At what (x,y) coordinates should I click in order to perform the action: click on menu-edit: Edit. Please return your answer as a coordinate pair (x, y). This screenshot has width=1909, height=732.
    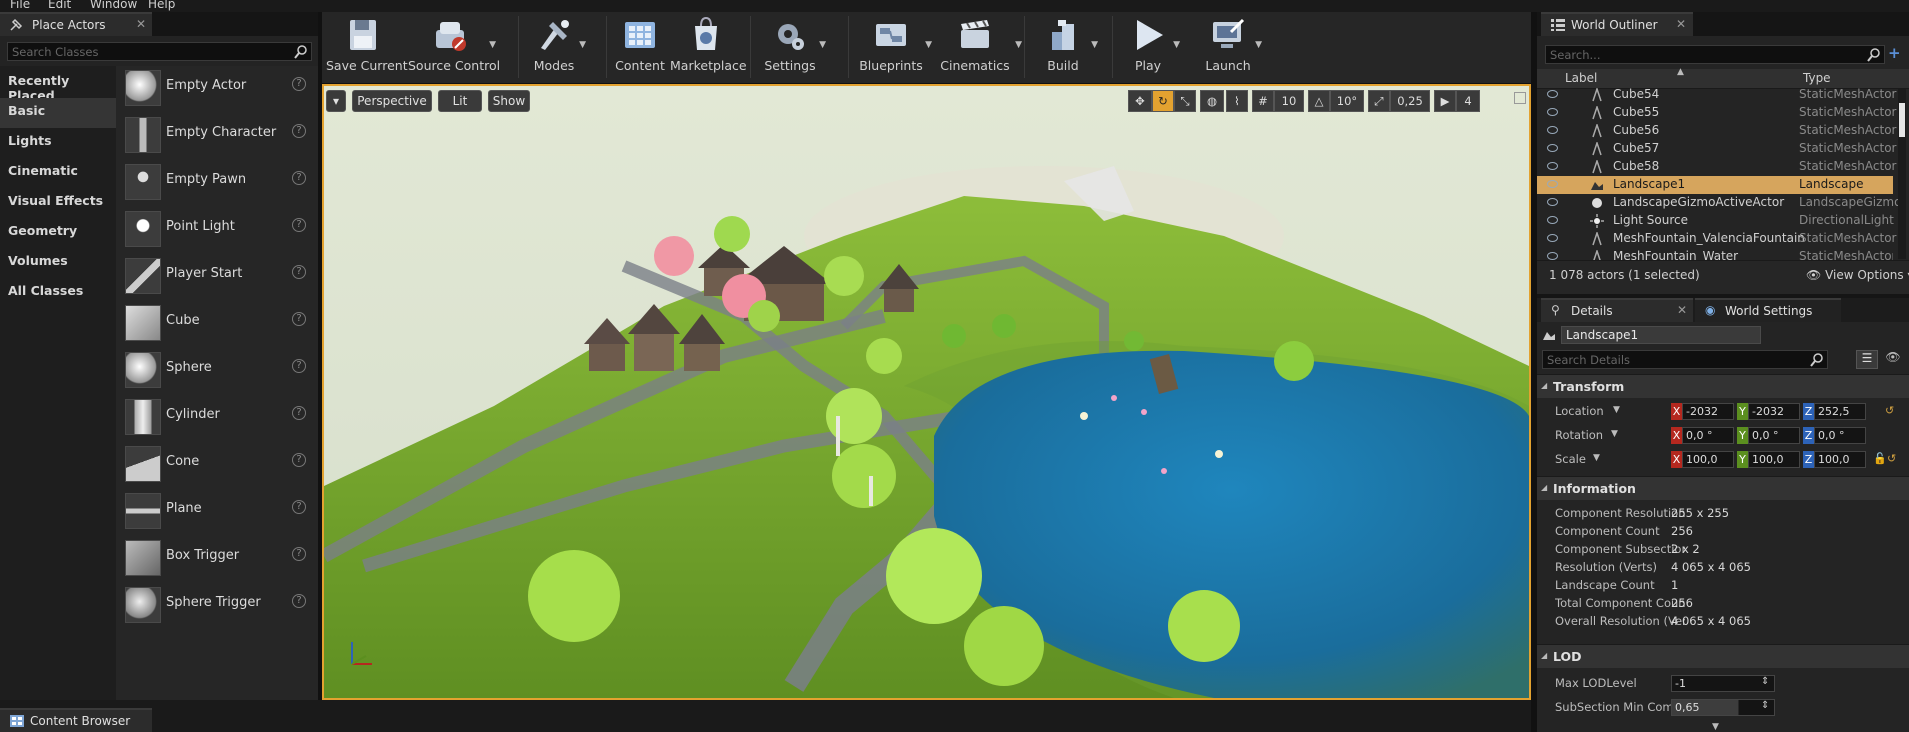
    Looking at the image, I should click on (59, 5).